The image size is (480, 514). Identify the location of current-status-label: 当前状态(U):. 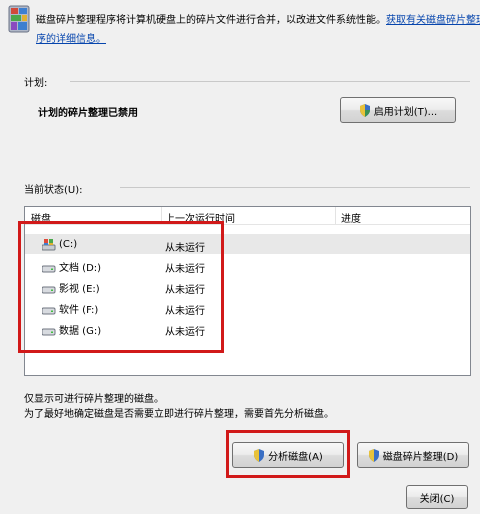
(53, 190).